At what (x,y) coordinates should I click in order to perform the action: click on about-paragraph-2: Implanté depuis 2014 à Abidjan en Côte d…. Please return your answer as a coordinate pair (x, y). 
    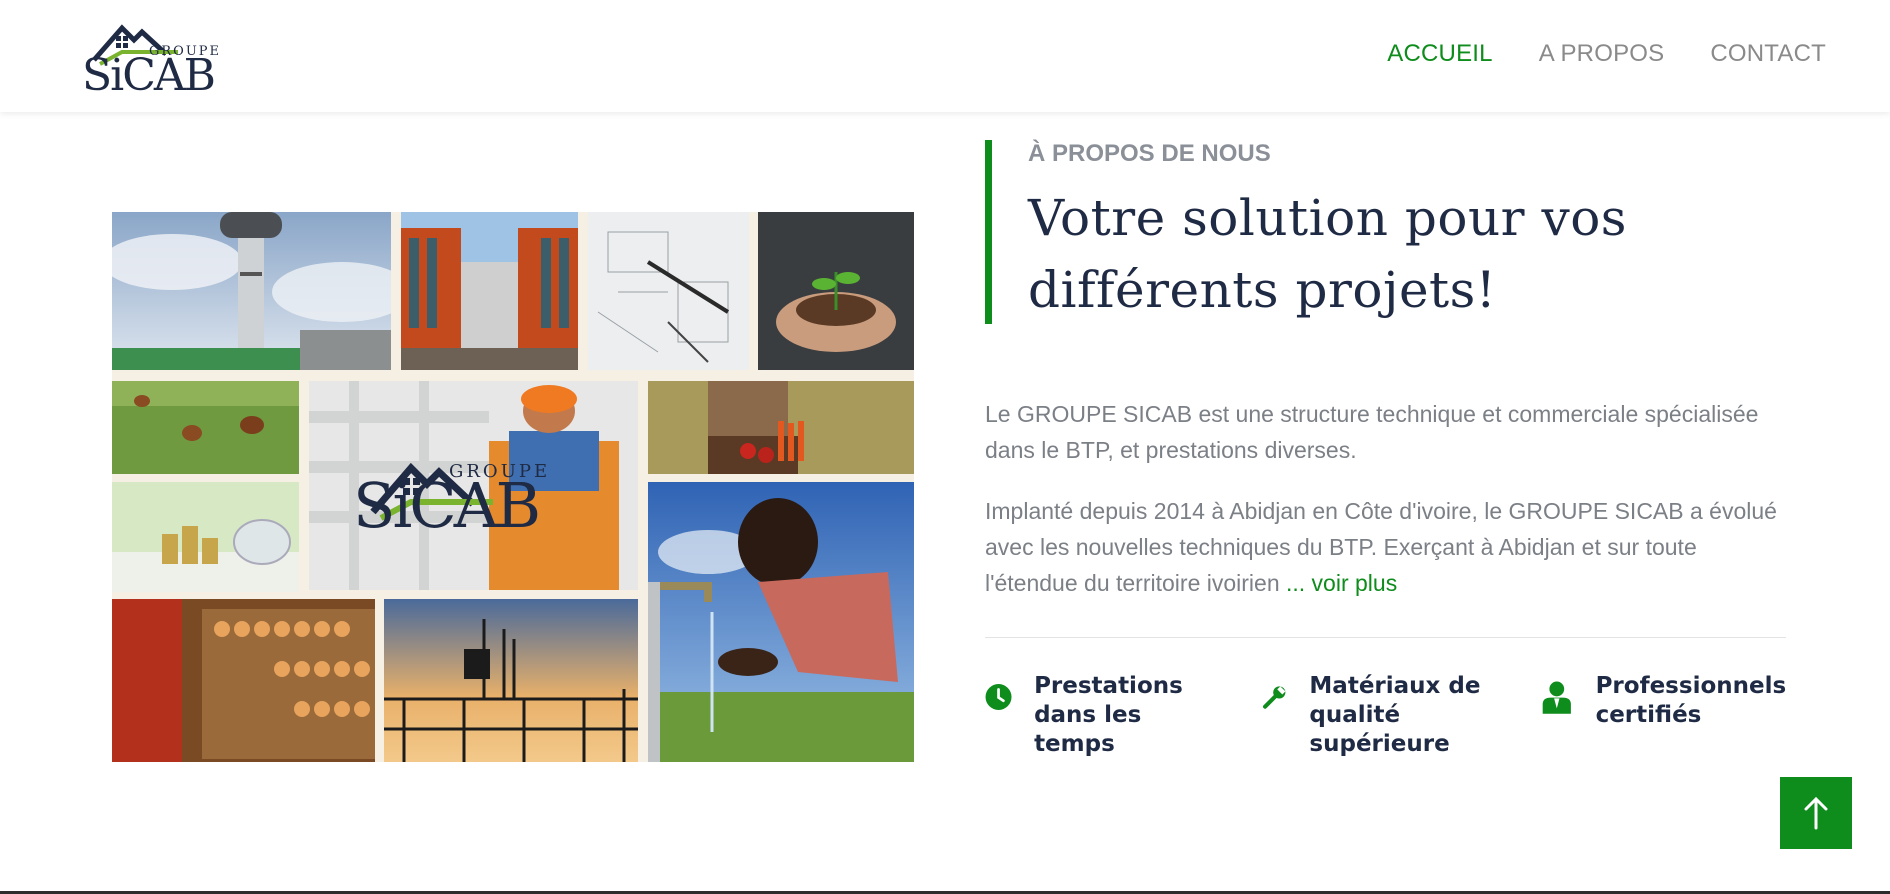
    Looking at the image, I should click on (1385, 547).